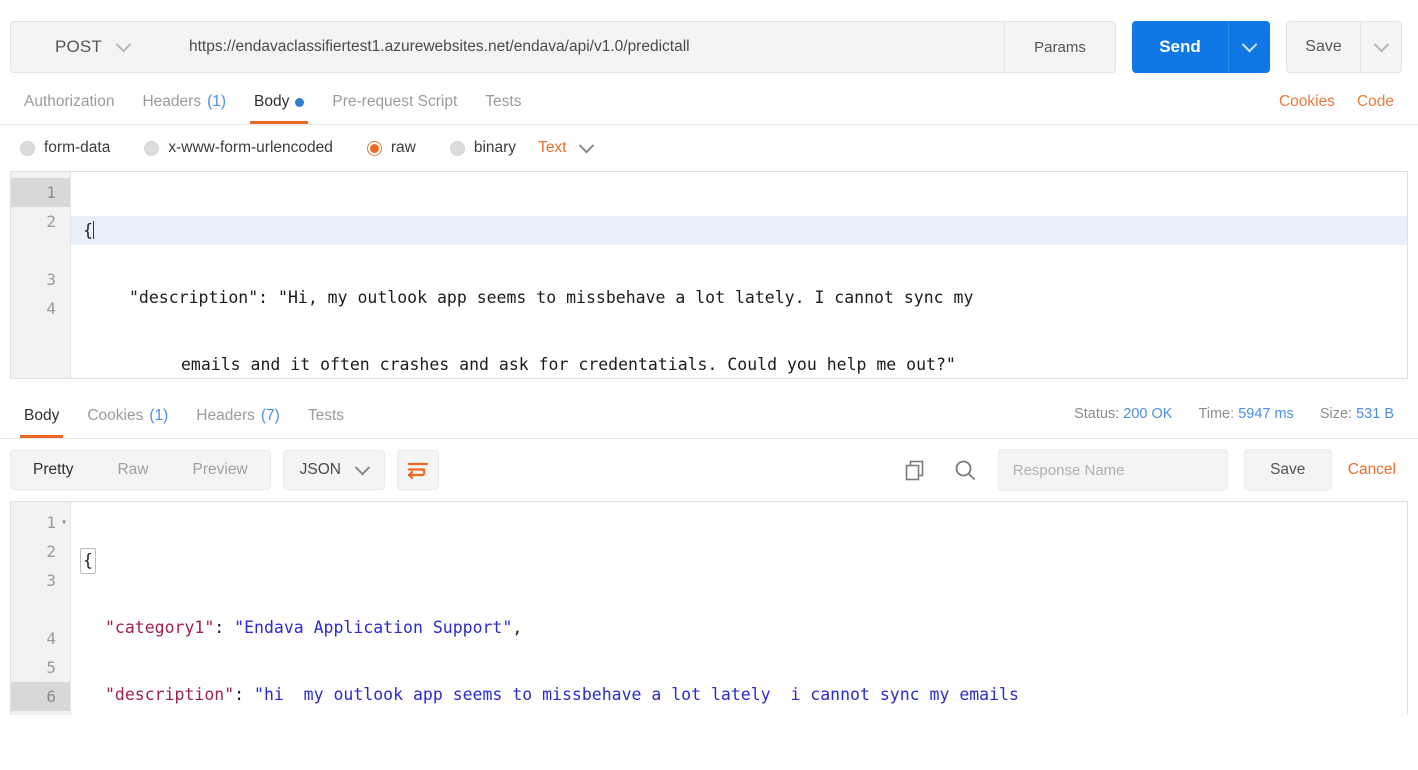 The height and width of the screenshot is (770, 1418). What do you see at coordinates (78, 46) in the screenshot?
I see `http-method-label: POST` at bounding box center [78, 46].